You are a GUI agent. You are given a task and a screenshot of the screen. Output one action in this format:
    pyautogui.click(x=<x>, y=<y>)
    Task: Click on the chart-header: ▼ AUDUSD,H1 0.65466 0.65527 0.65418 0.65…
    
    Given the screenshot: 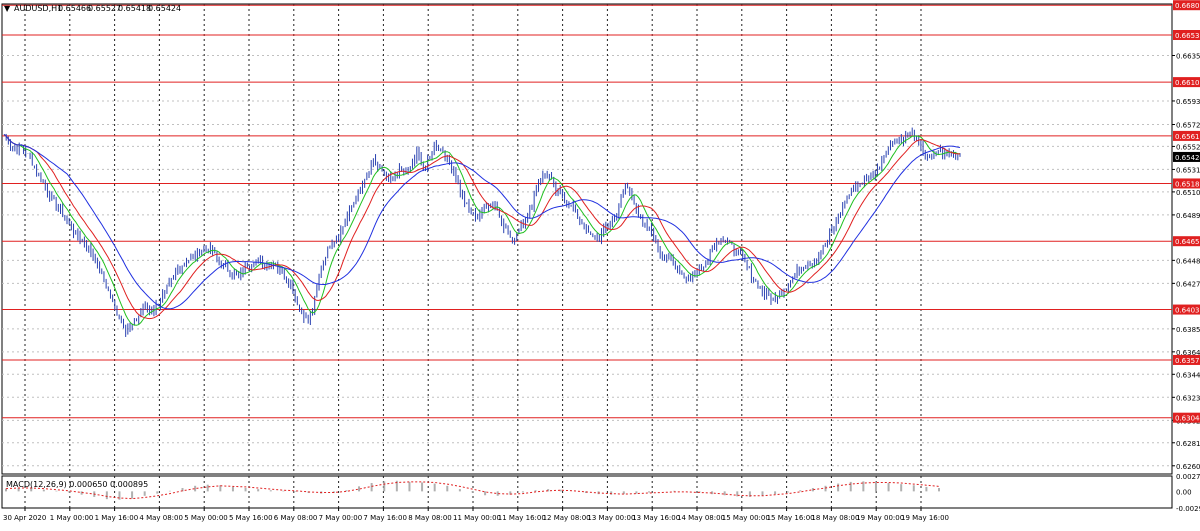 What is the action you would take?
    pyautogui.click(x=92, y=8)
    